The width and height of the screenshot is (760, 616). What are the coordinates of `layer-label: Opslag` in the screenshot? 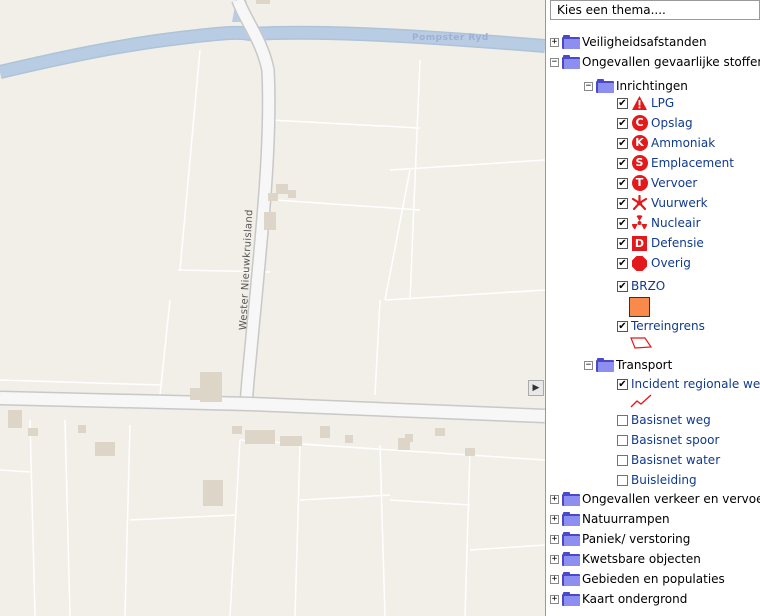 It's located at (672, 123).